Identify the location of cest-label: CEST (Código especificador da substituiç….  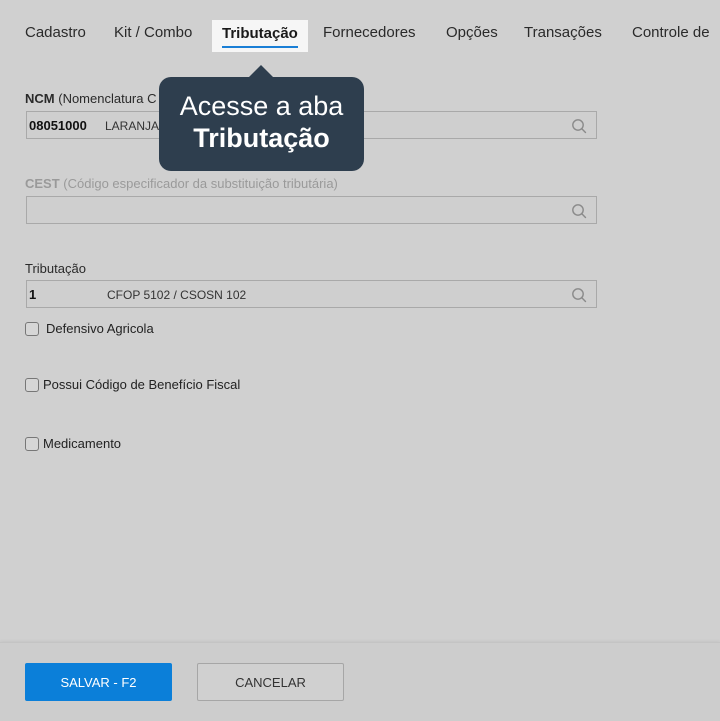
(181, 183).